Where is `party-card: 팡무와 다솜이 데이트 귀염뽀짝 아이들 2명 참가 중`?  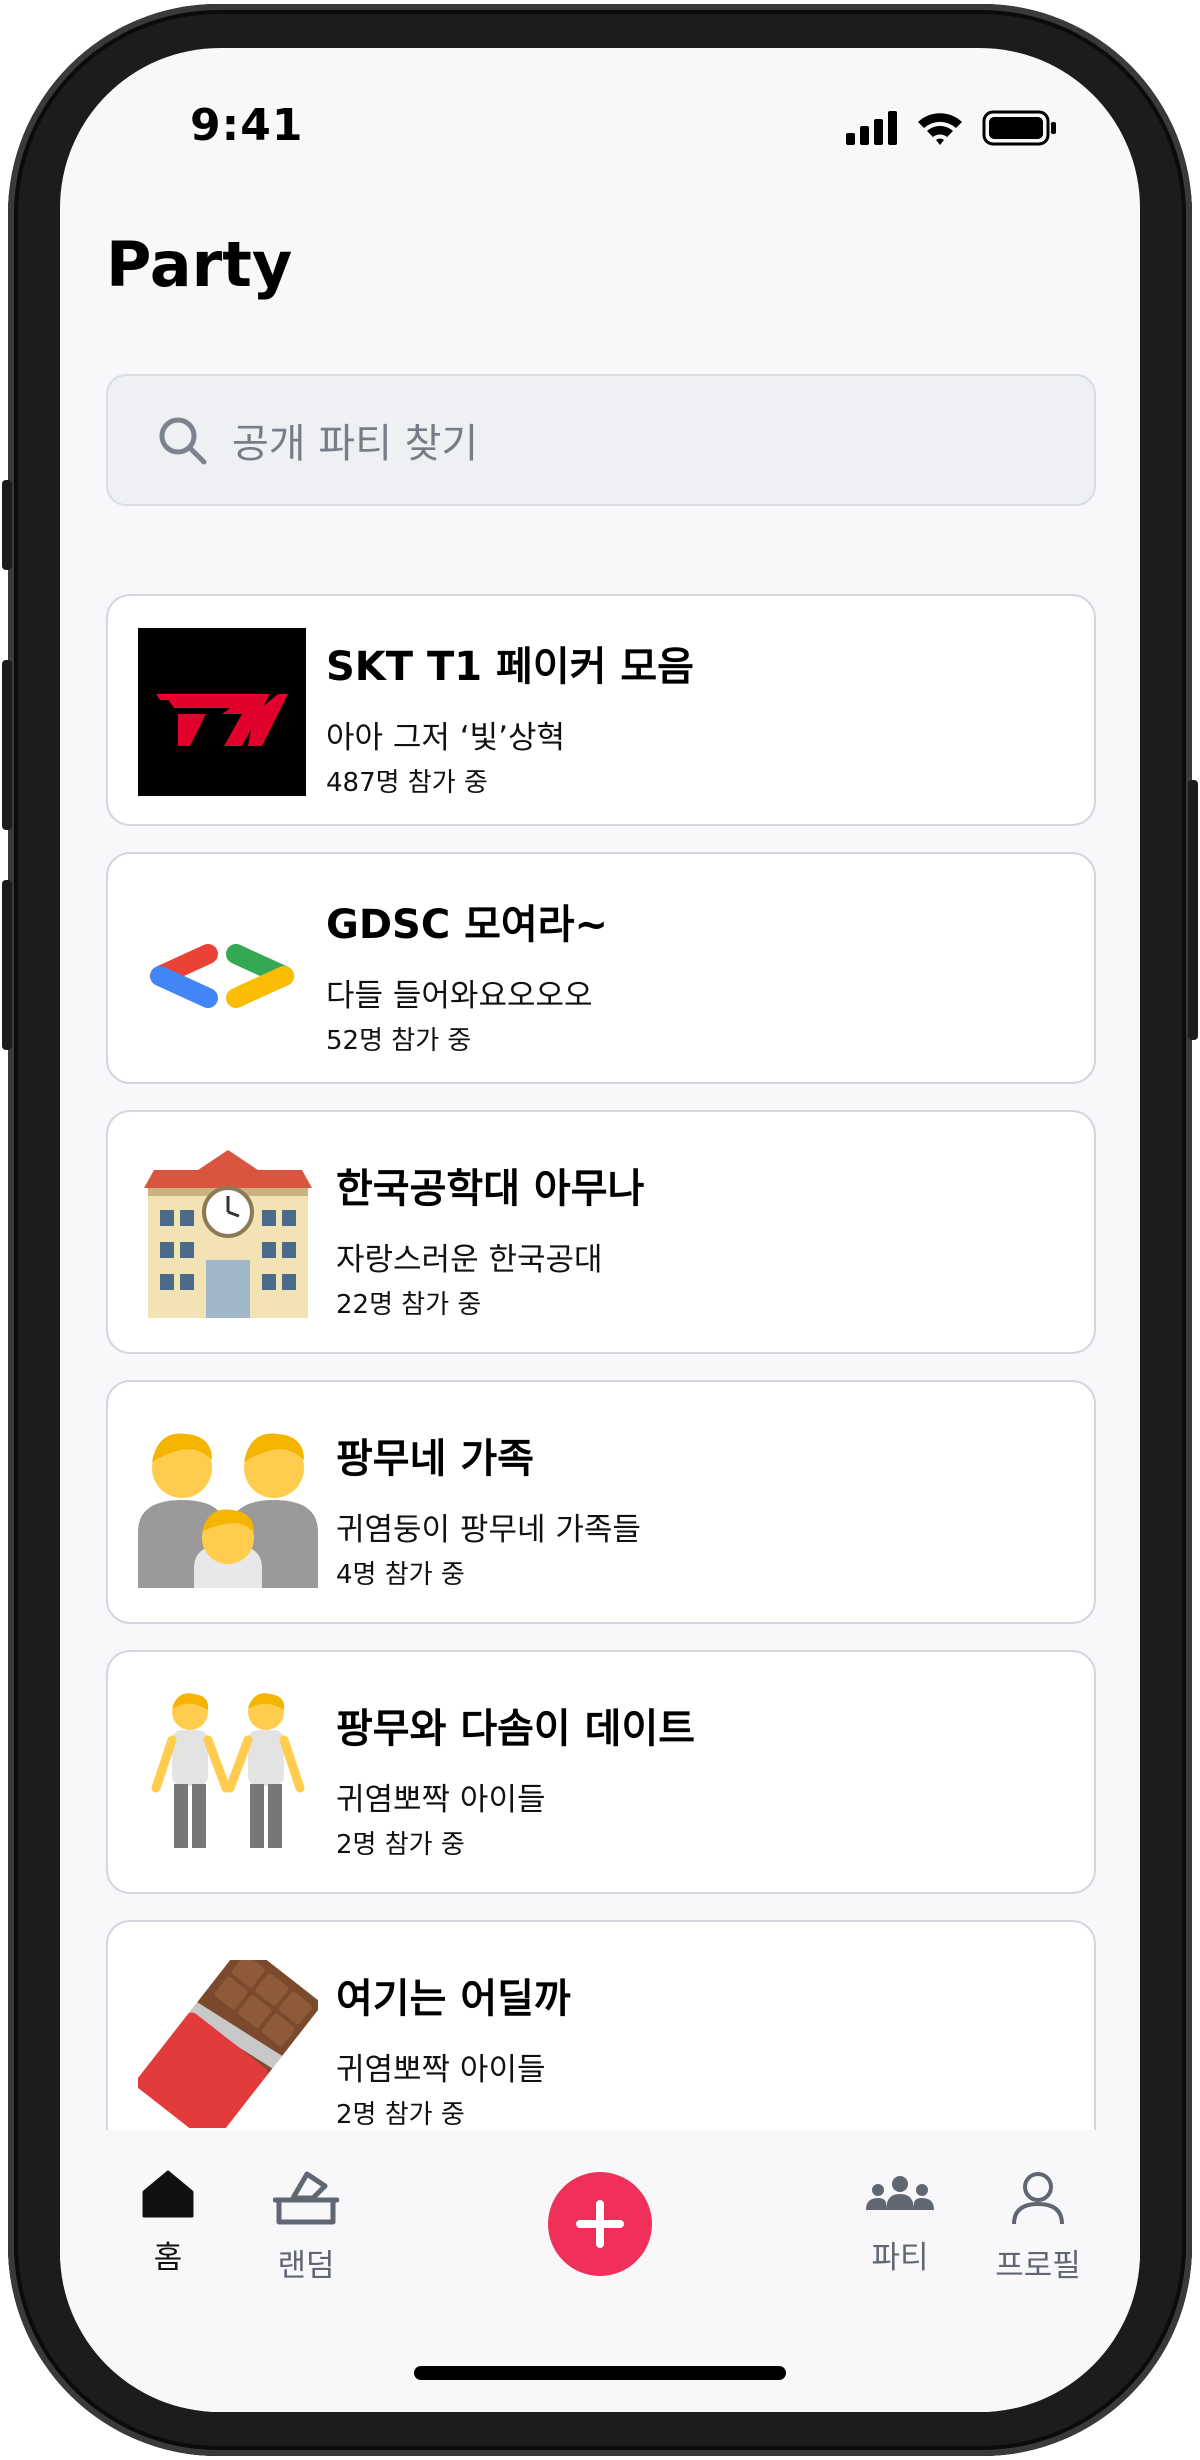 party-card: 팡무와 다솜이 데이트 귀염뽀짝 아이들 2명 참가 중 is located at coordinates (601, 1772).